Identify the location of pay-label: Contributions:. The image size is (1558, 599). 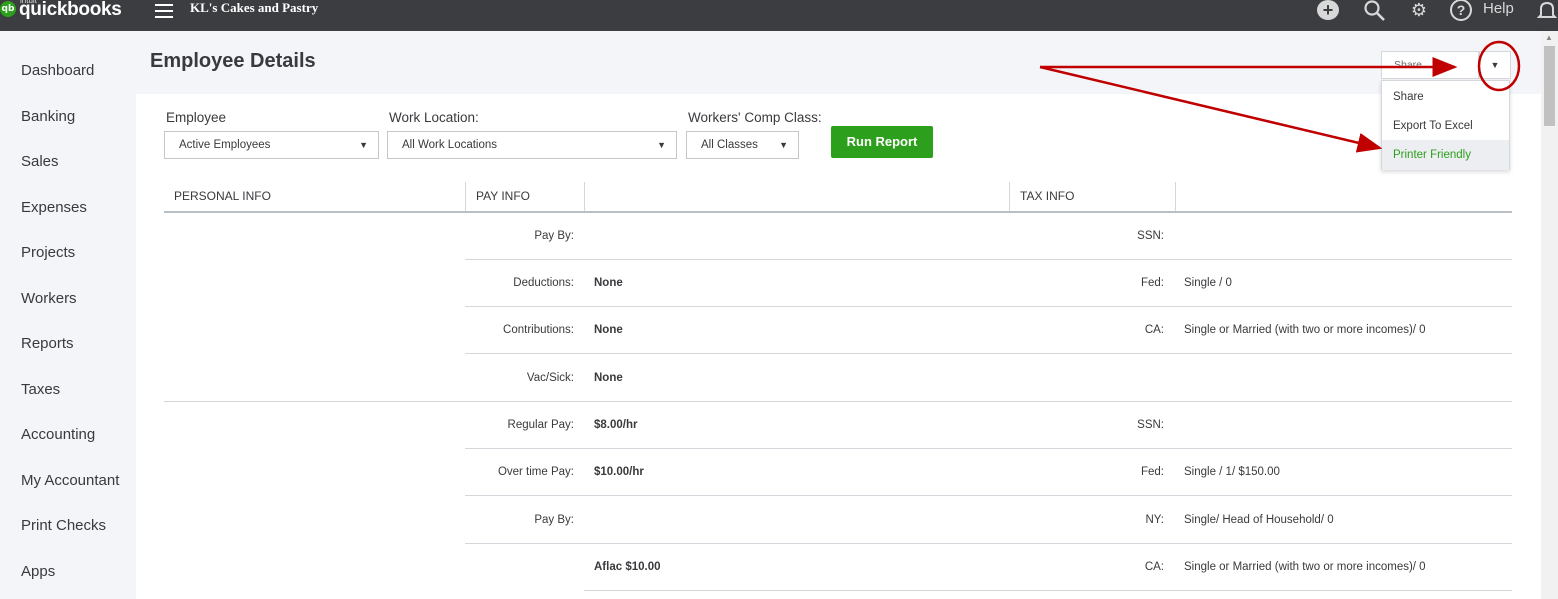
(538, 330).